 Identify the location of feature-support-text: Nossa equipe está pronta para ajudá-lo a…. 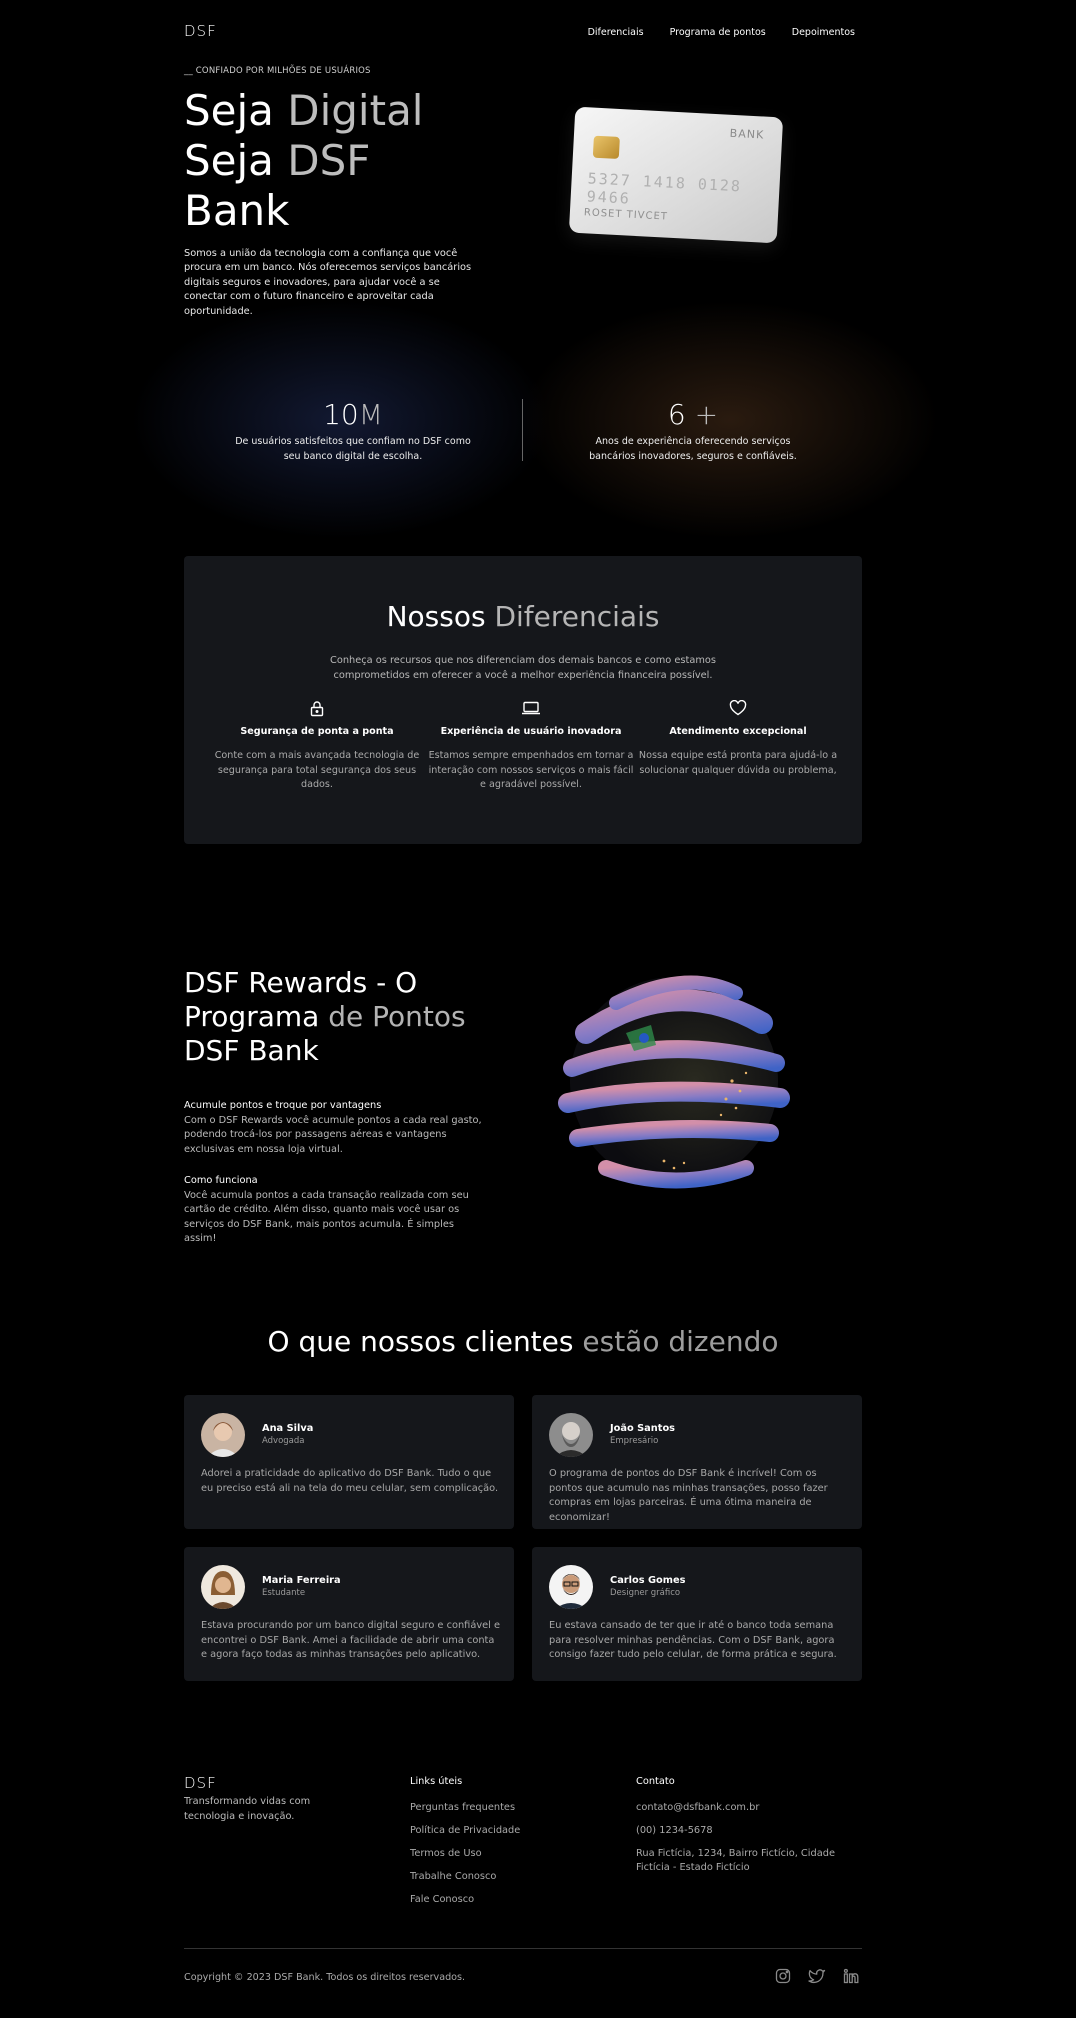
(738, 763).